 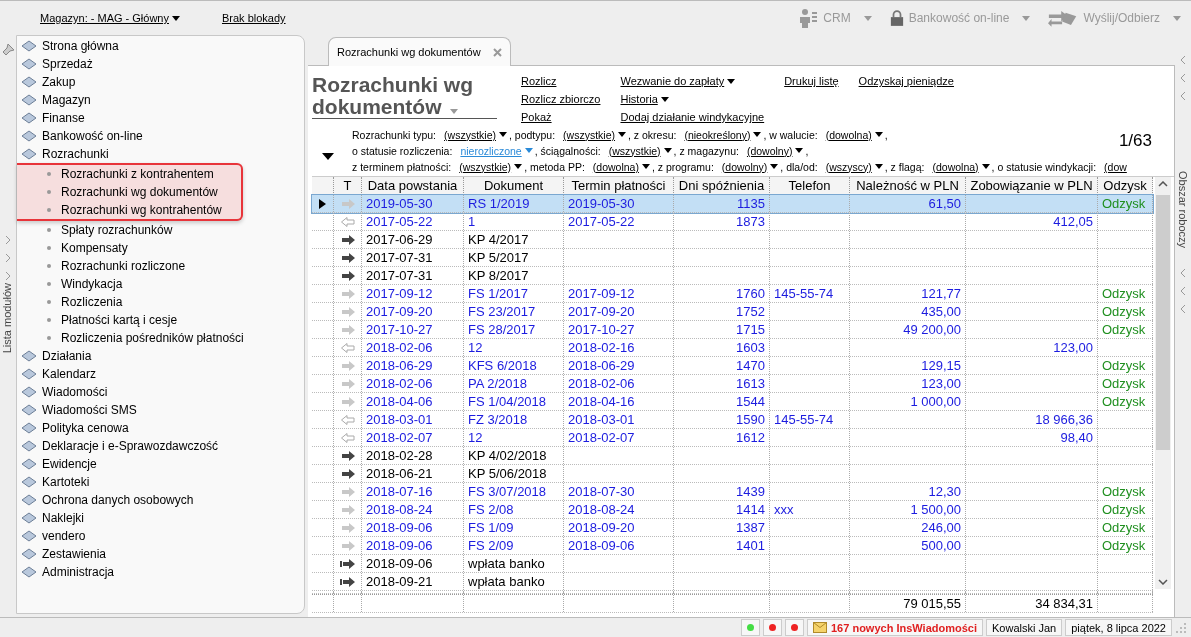 What do you see at coordinates (161, 136) in the screenshot?
I see `sidebar-item: Bankowość on-line` at bounding box center [161, 136].